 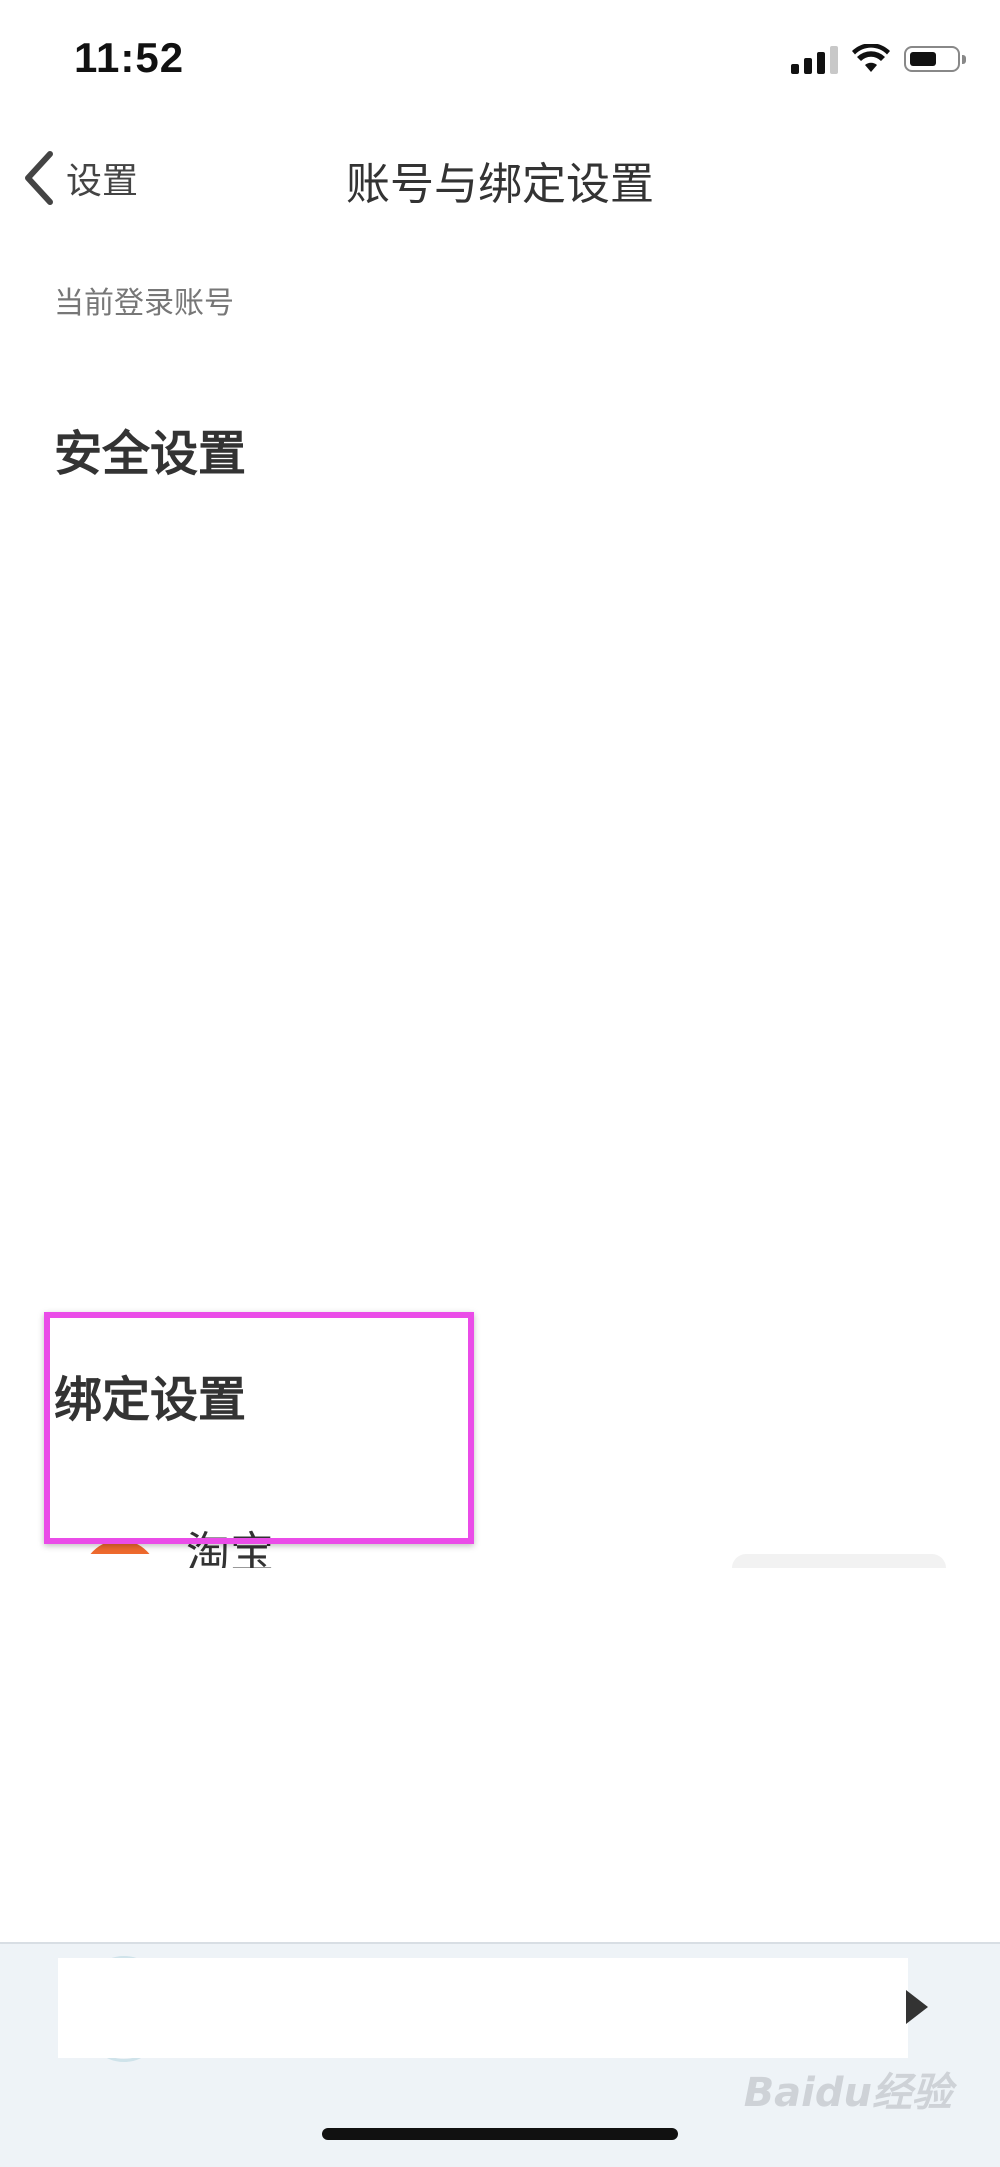 I want to click on back-button: 设置, so click(x=79, y=178).